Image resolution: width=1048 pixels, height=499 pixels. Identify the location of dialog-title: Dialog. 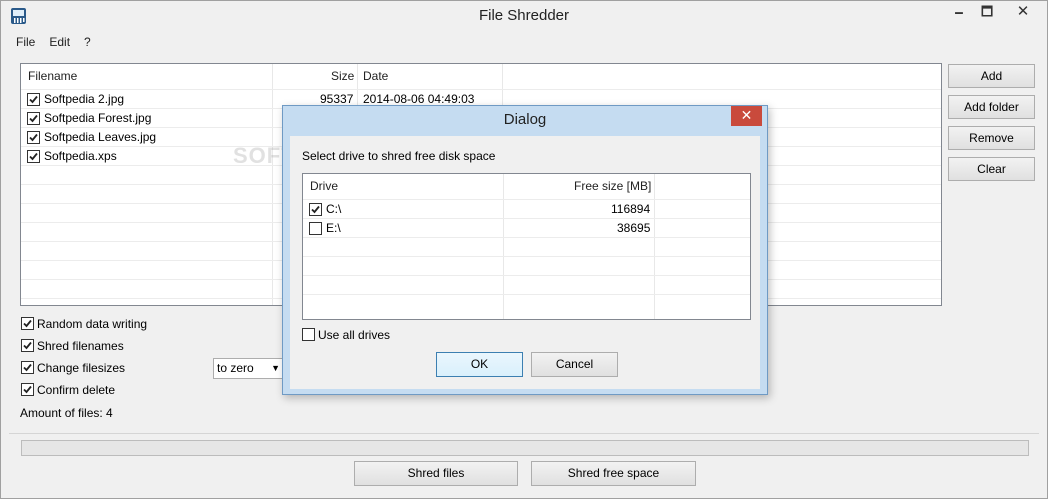
(525, 119).